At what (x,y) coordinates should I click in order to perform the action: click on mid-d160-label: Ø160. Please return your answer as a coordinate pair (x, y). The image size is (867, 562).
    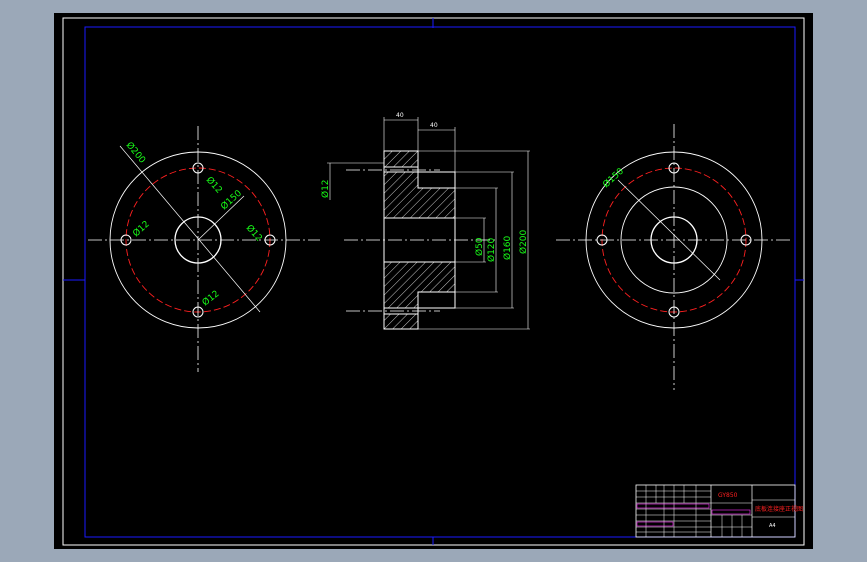
    Looking at the image, I should click on (507, 247).